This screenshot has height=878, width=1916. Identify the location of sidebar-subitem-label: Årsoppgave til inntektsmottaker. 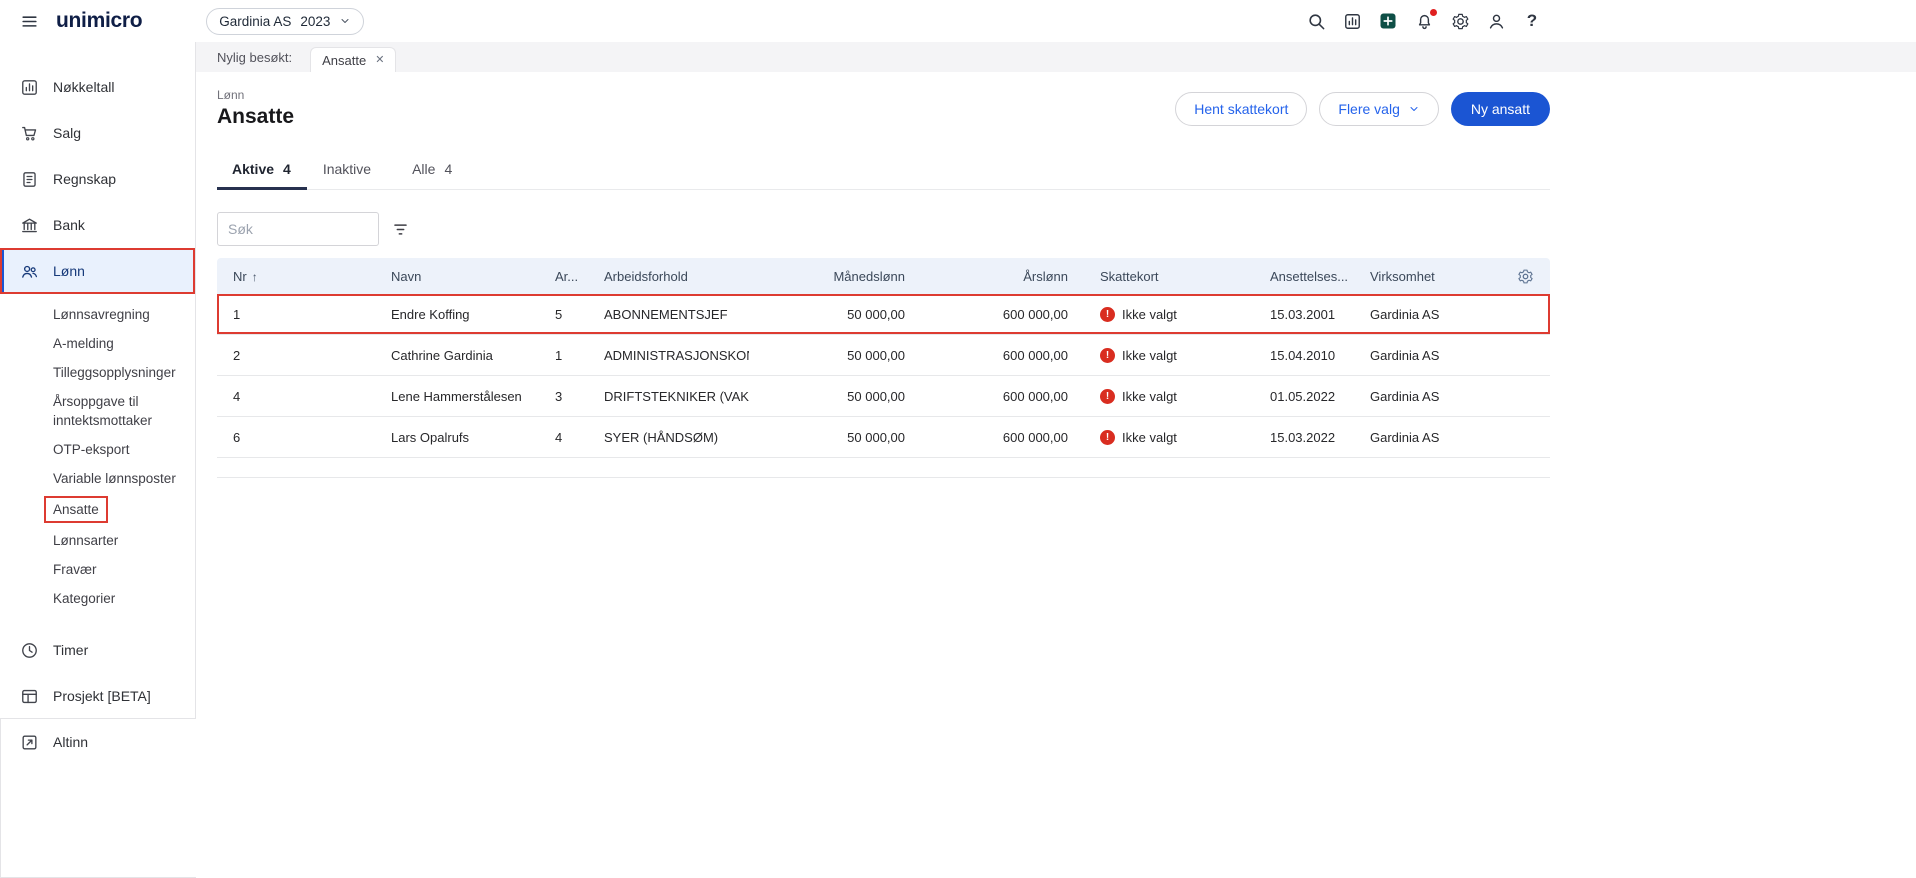
(103, 411).